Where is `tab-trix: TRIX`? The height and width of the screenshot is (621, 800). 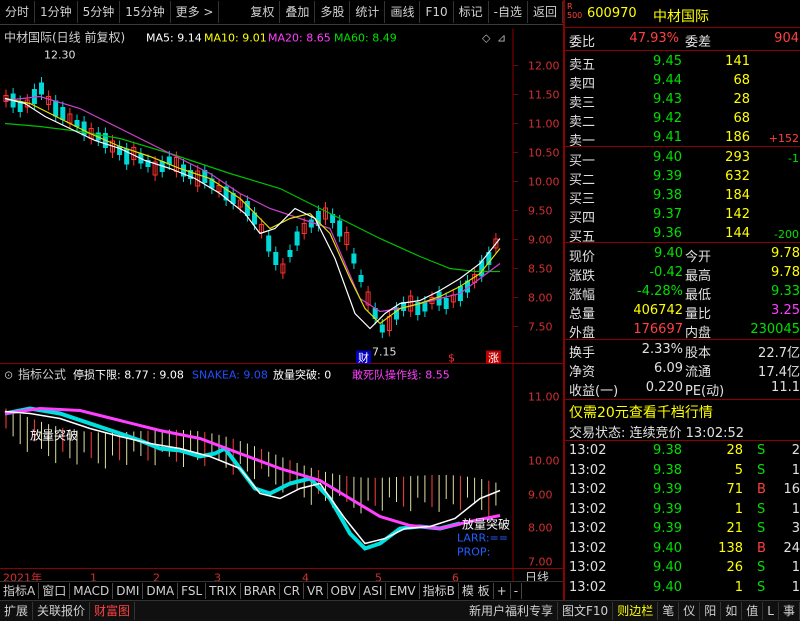
tab-trix: TRIX is located at coordinates (223, 591).